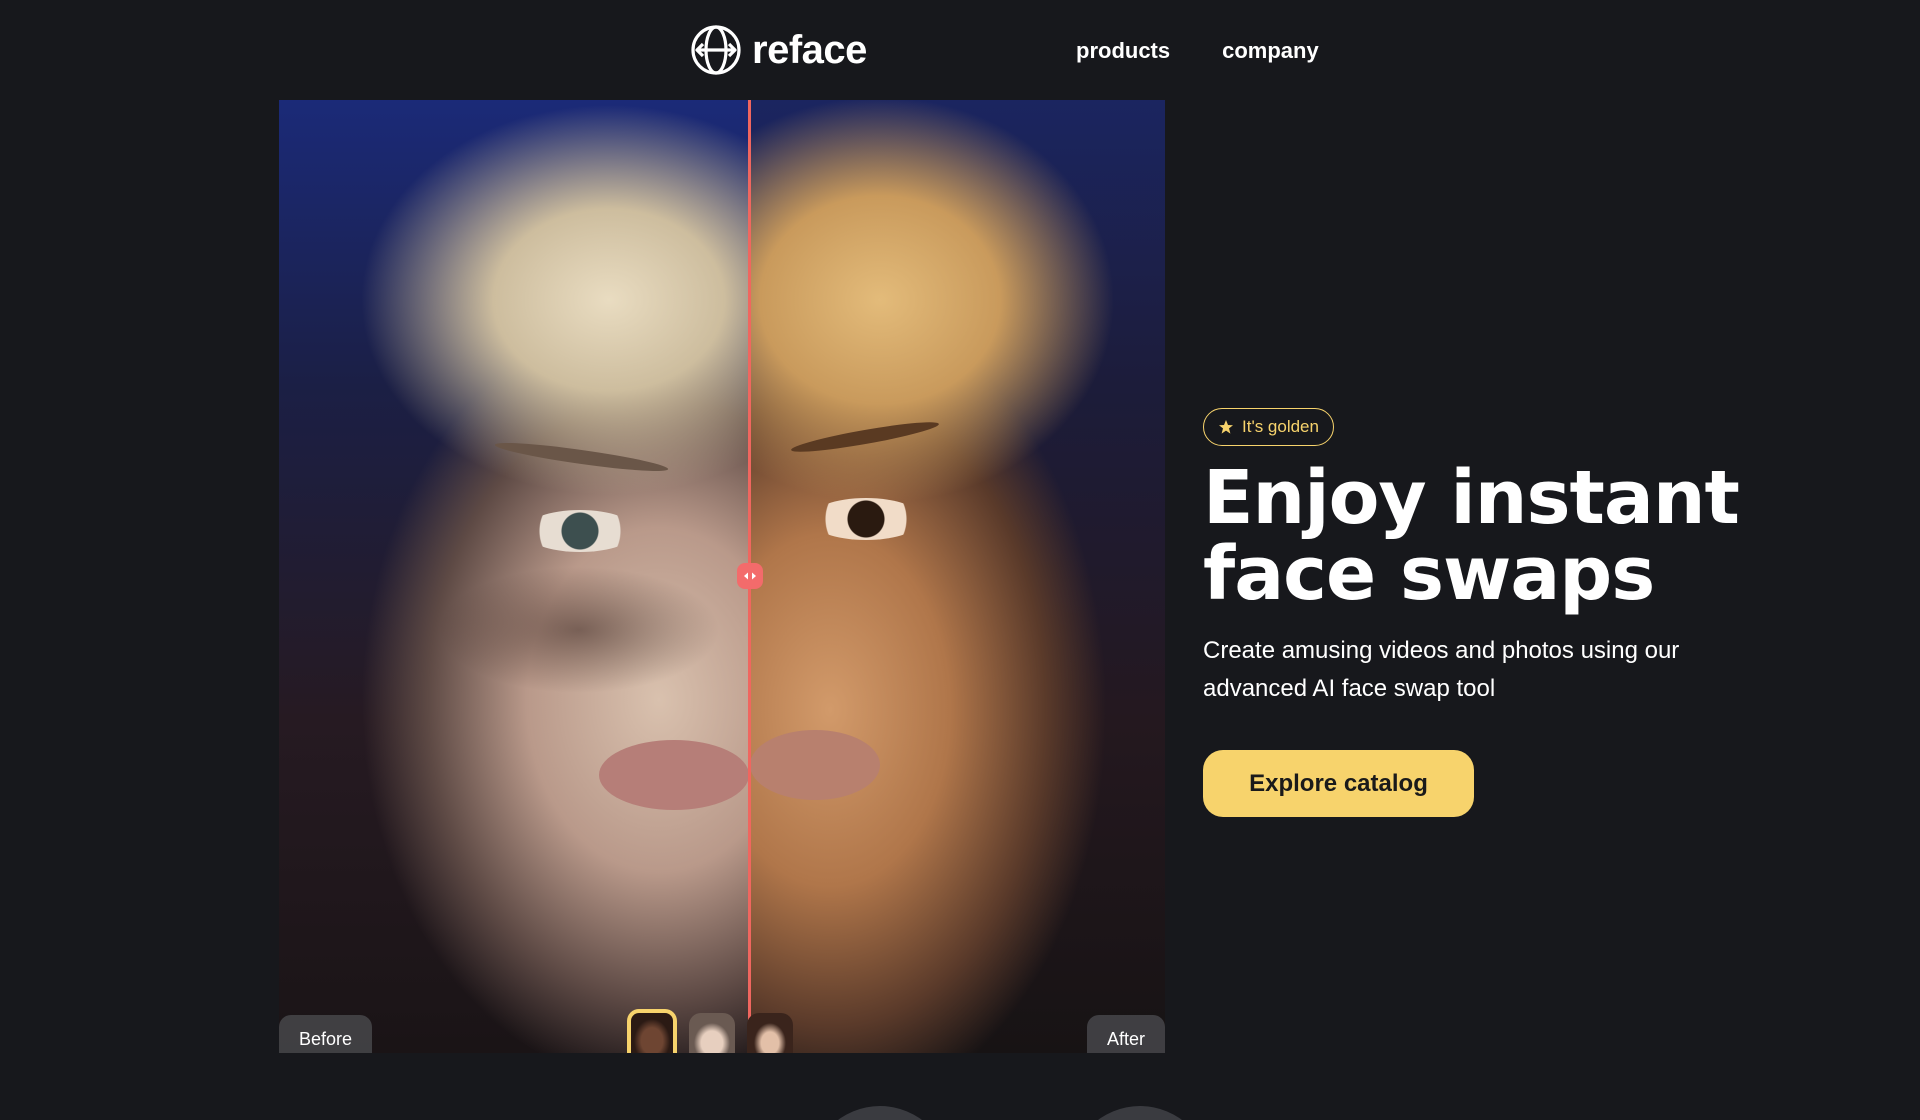  What do you see at coordinates (326, 1034) in the screenshot?
I see `before-label: Before` at bounding box center [326, 1034].